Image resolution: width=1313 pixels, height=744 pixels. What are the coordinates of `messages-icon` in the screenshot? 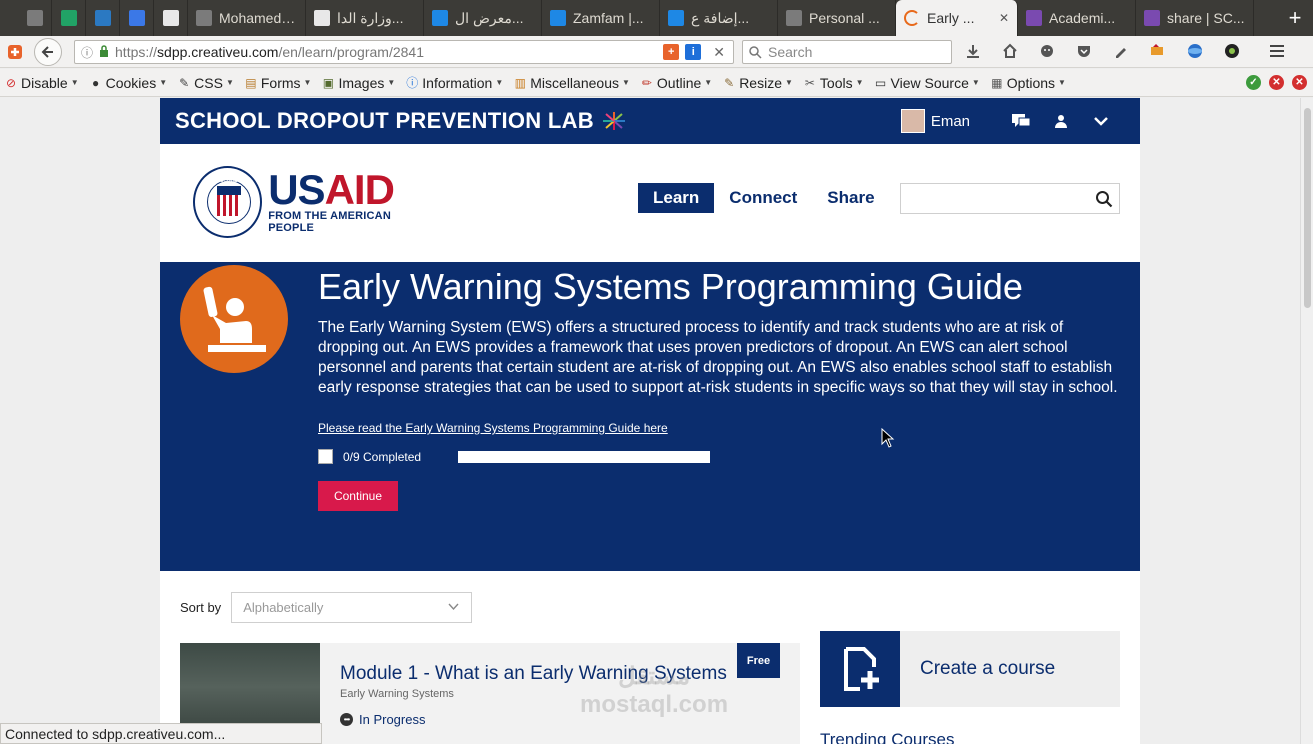 It's located at (1021, 121).